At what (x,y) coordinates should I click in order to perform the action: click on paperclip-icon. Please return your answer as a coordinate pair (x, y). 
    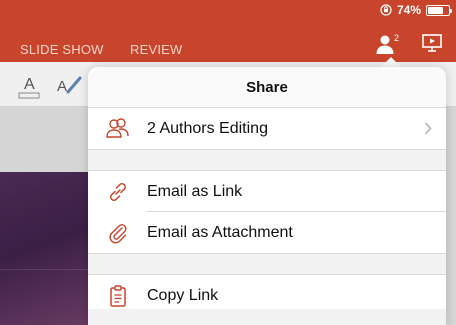
    Looking at the image, I should click on (118, 234).